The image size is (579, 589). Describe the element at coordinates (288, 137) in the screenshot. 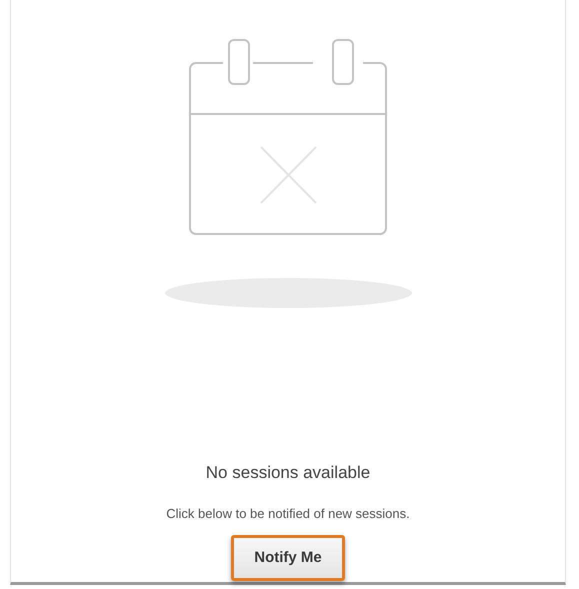

I see `empty-calendar-icon` at that location.